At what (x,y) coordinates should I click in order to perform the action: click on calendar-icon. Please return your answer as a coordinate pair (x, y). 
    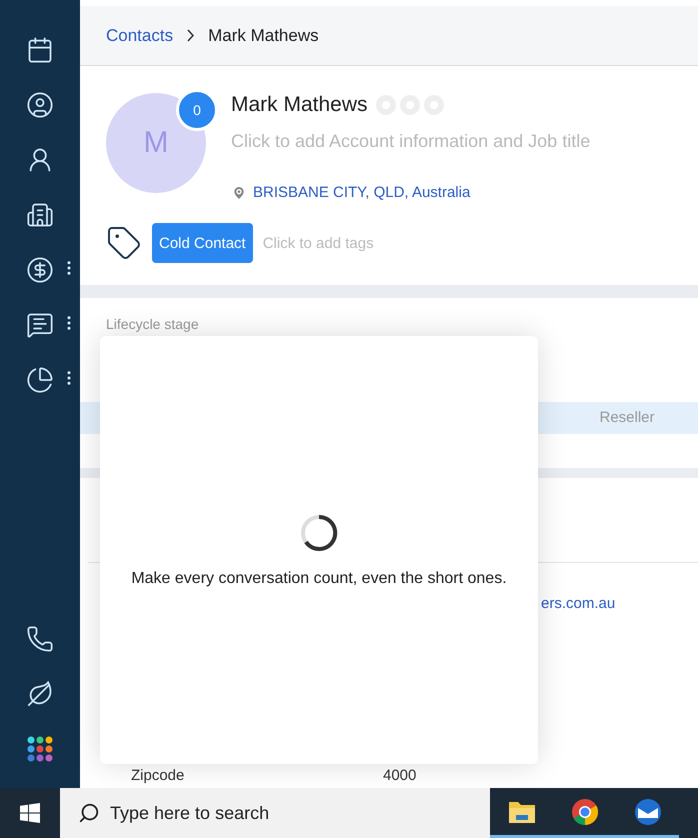
    Looking at the image, I should click on (40, 50).